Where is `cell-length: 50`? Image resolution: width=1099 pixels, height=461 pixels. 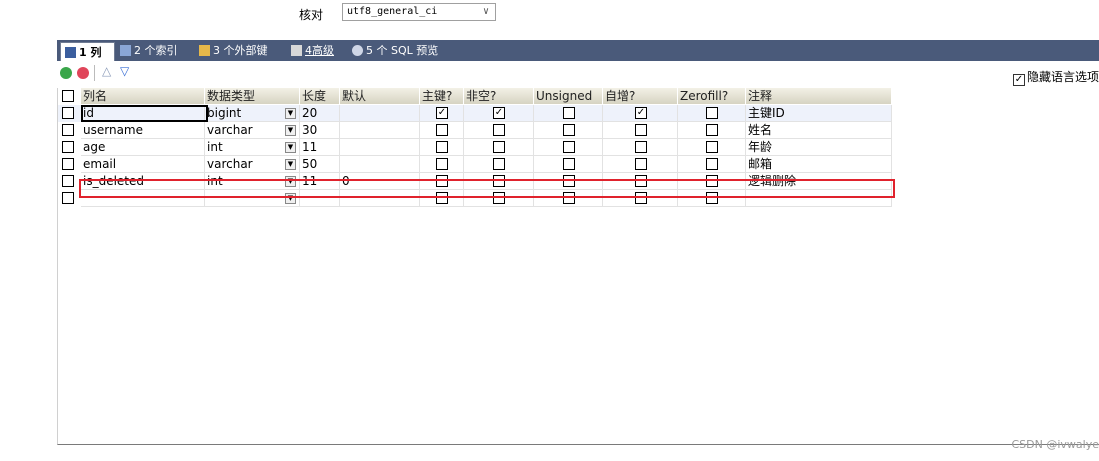 cell-length: 50 is located at coordinates (320, 164).